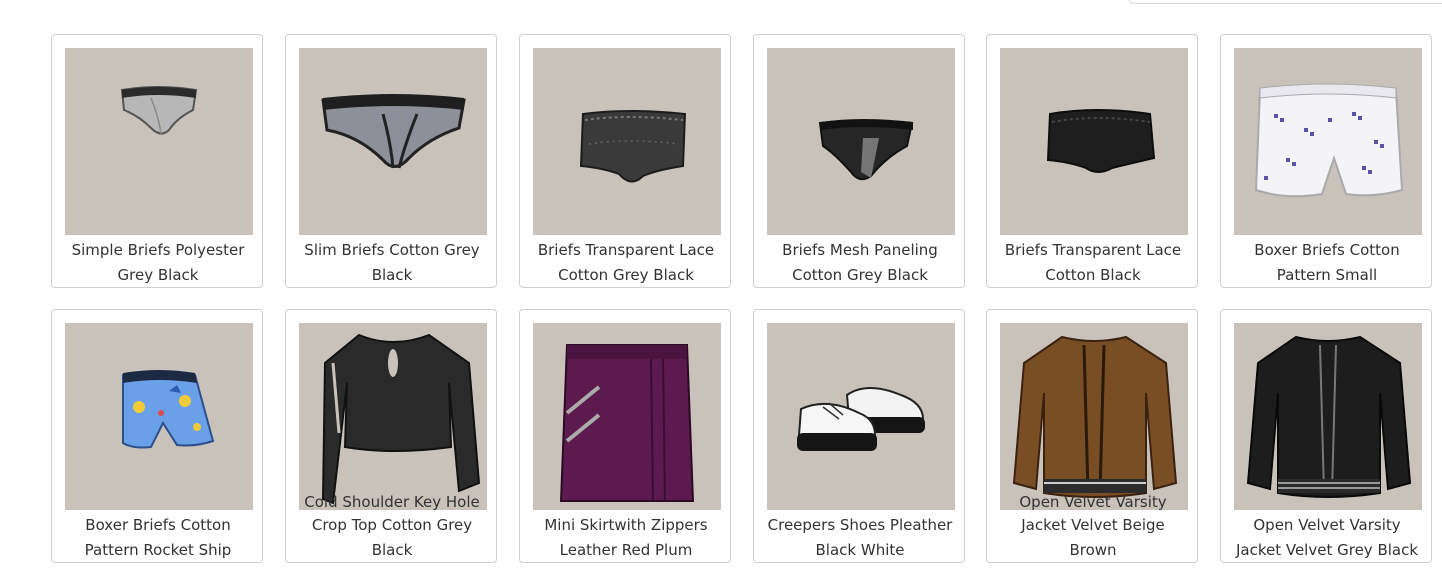 This screenshot has width=1442, height=578. What do you see at coordinates (159, 110) in the screenshot?
I see `briefs-grey-icon` at bounding box center [159, 110].